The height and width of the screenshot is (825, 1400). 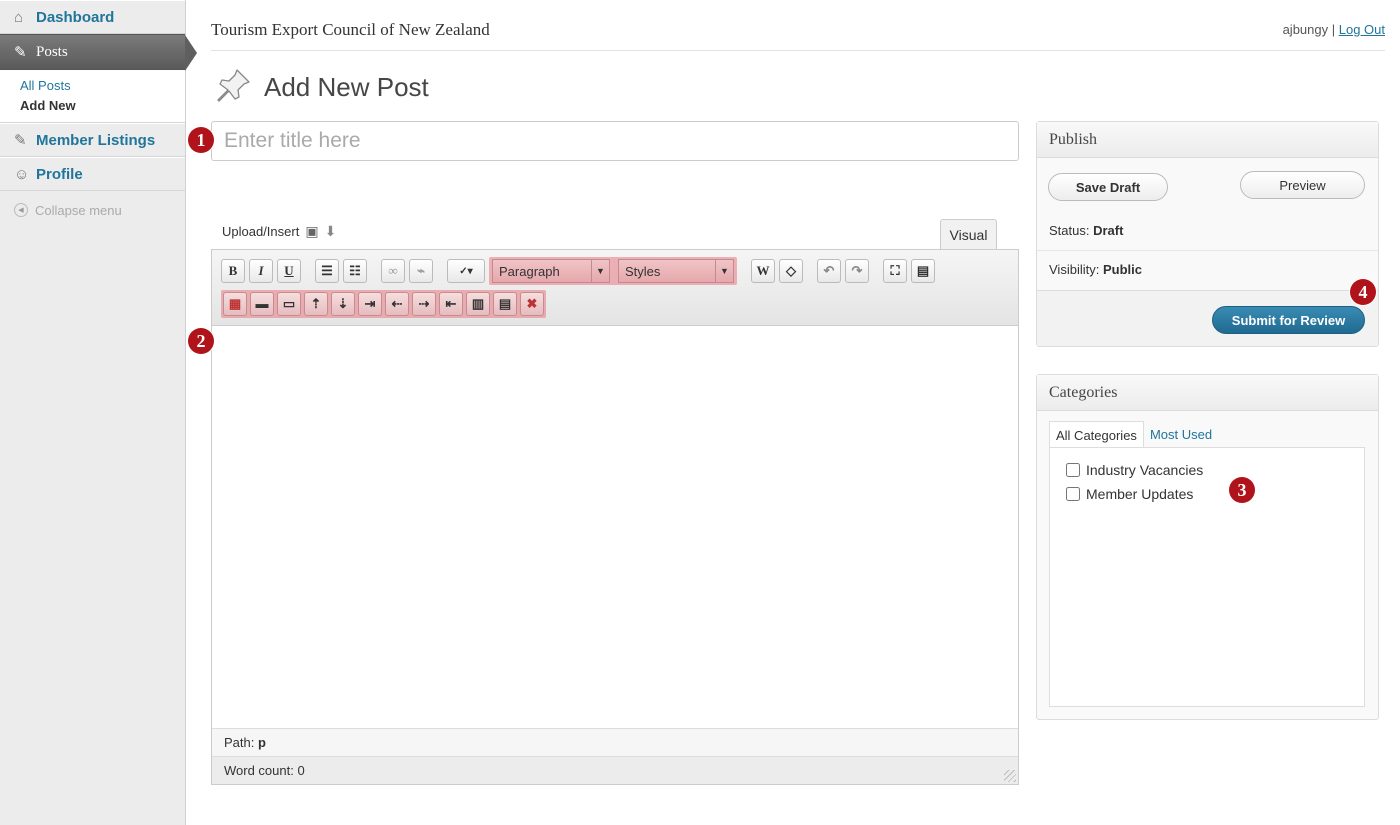 I want to click on logout-link: Log Out, so click(x=1362, y=29).